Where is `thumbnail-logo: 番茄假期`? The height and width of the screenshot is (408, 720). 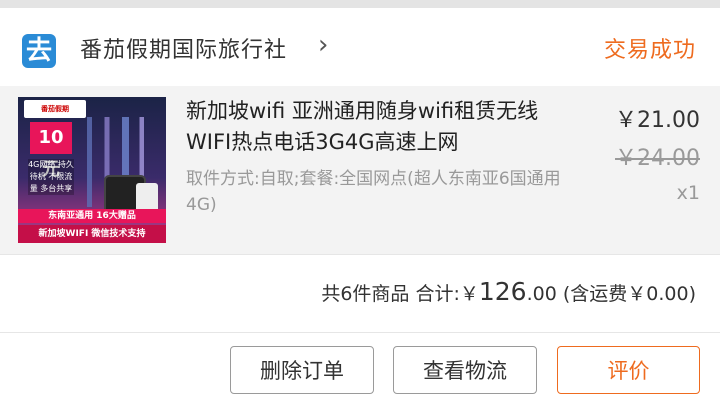 thumbnail-logo: 番茄假期 is located at coordinates (55, 109).